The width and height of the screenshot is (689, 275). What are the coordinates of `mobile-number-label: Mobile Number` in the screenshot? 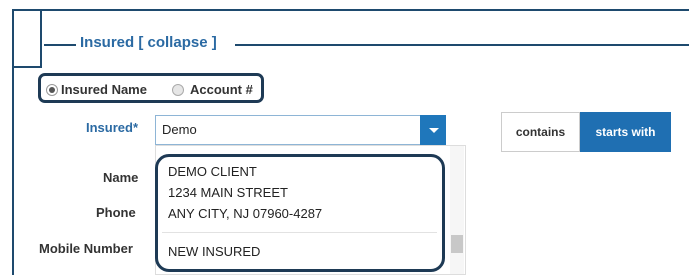 It's located at (86, 248).